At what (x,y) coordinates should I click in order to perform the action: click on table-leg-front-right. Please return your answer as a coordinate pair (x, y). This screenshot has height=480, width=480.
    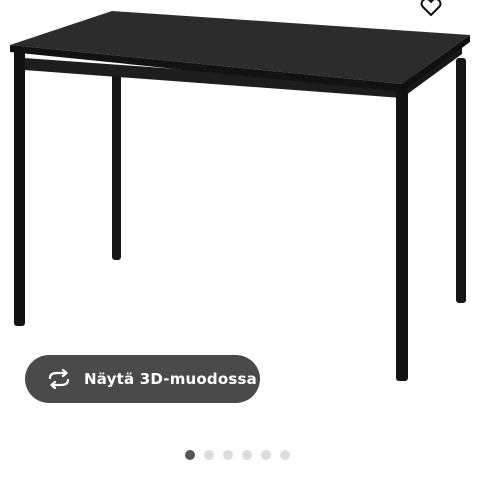
    Looking at the image, I should click on (402, 235).